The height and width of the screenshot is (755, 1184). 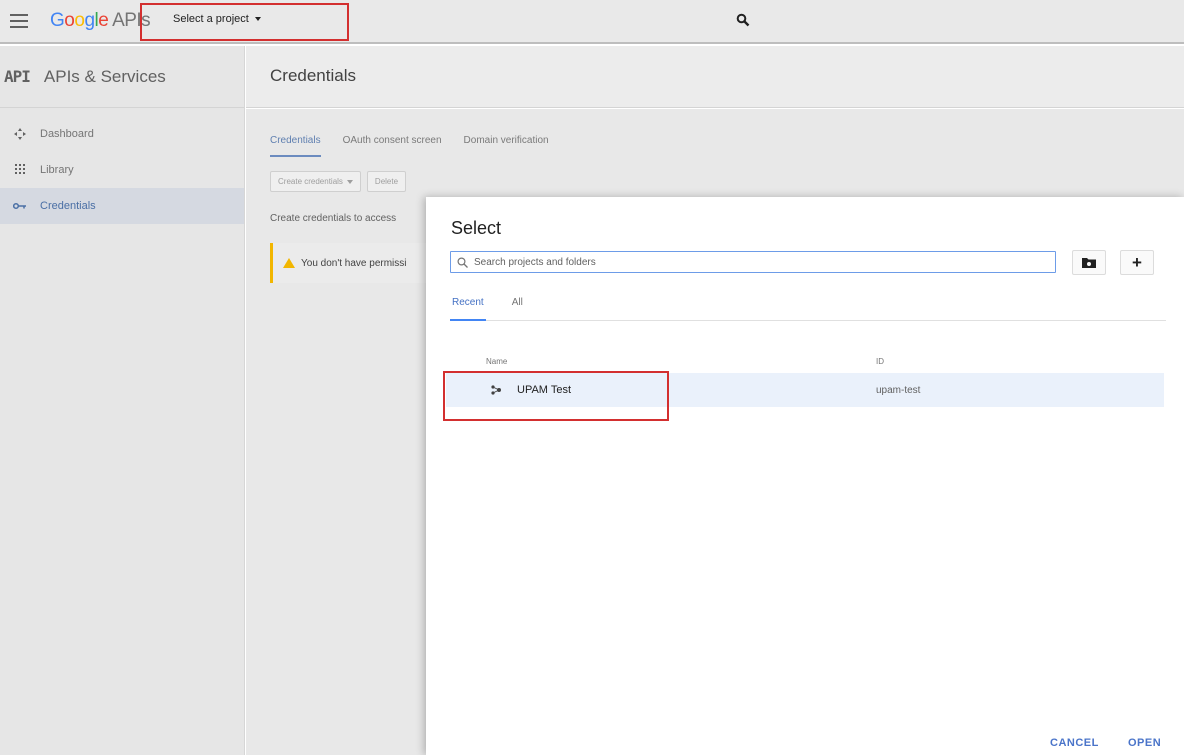 I want to click on column-header-name: Name, so click(x=497, y=361).